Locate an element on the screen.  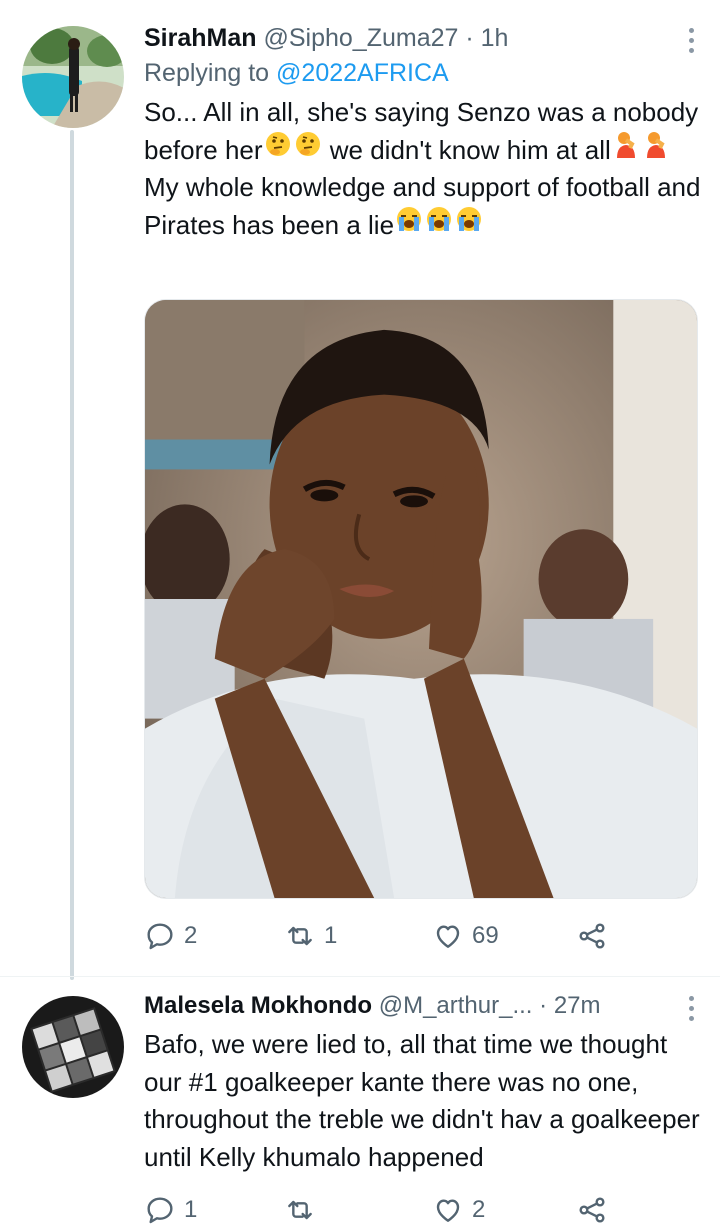
retweet-button is located at coordinates (304, 1208).